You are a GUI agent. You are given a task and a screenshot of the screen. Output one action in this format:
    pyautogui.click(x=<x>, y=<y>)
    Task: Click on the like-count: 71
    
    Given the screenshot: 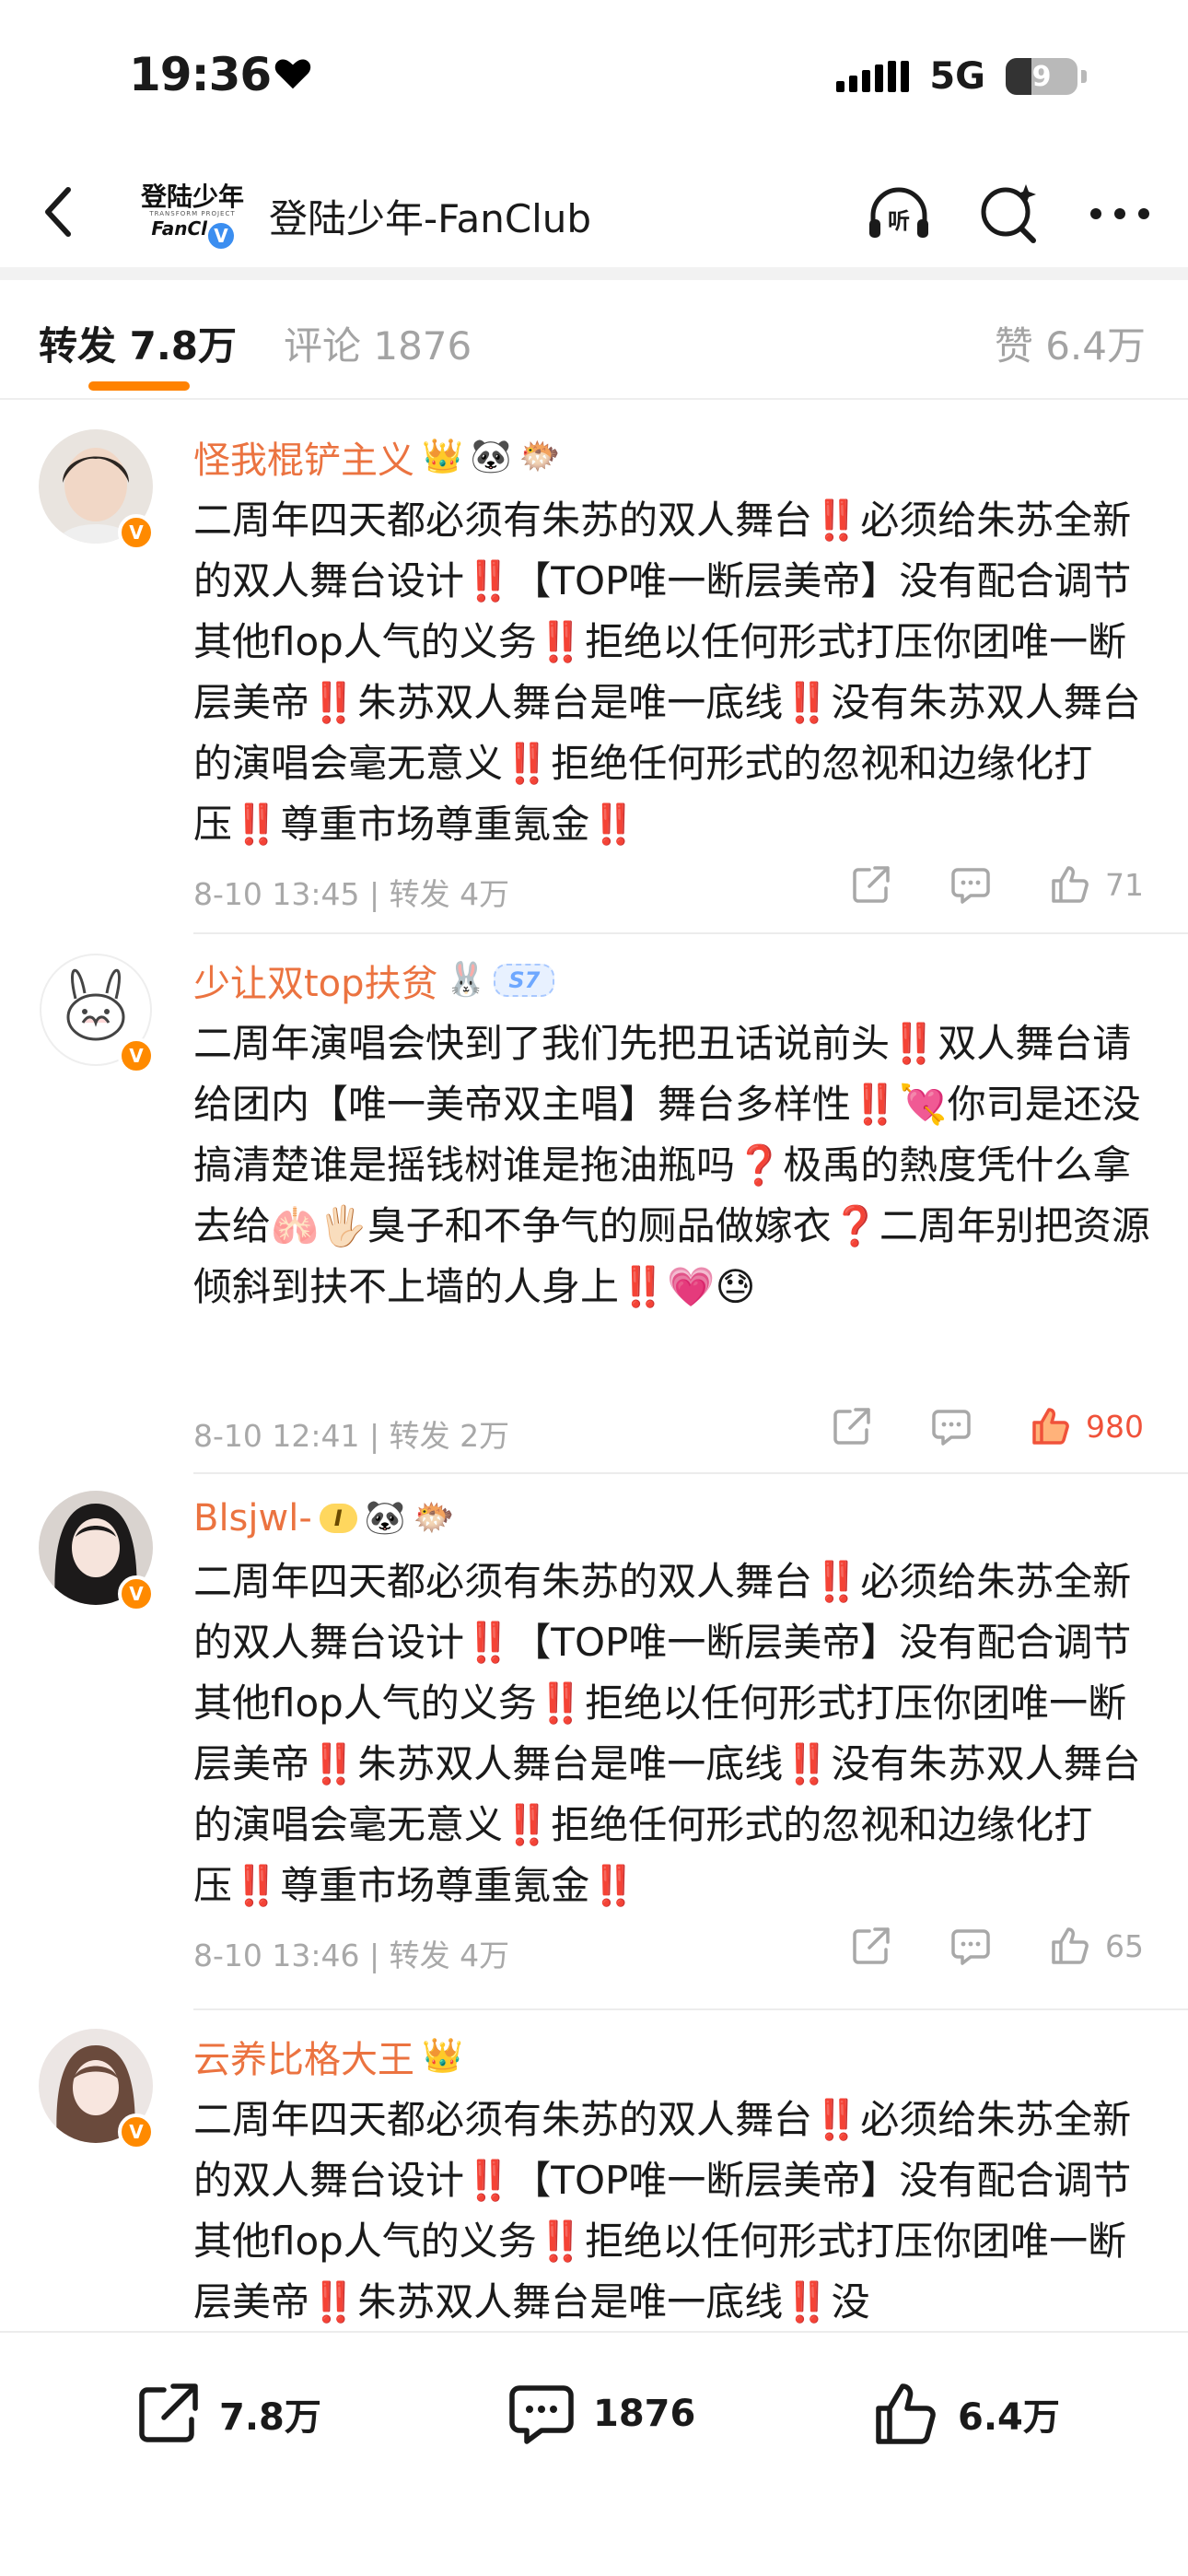 What is the action you would take?
    pyautogui.click(x=1125, y=884)
    